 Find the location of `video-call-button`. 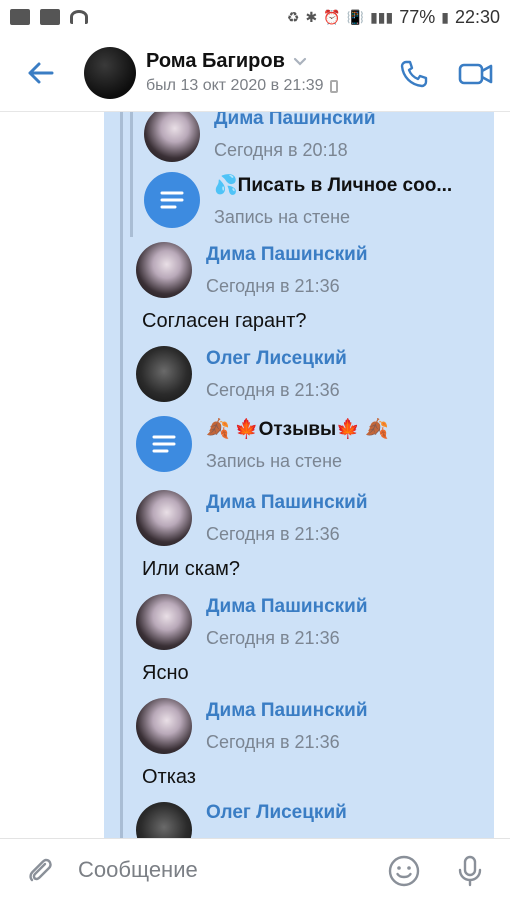

video-call-button is located at coordinates (476, 74).